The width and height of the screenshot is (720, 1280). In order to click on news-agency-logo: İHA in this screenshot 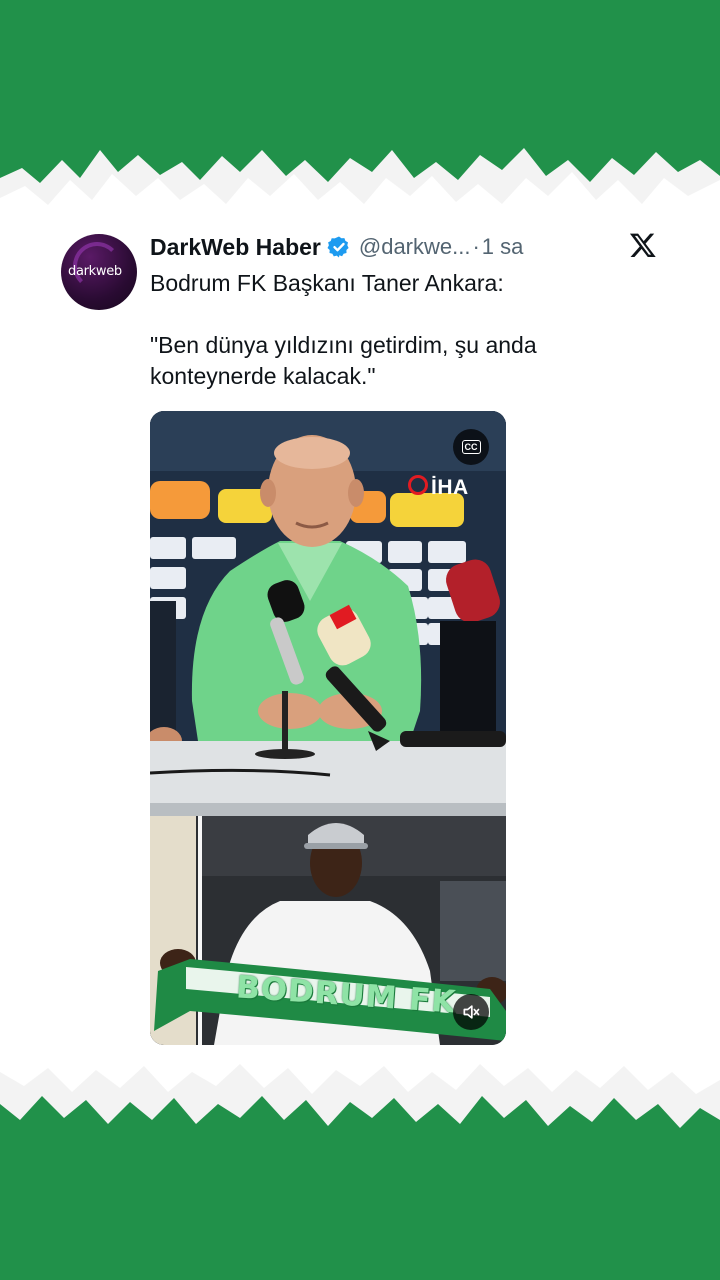, I will do `click(438, 487)`.